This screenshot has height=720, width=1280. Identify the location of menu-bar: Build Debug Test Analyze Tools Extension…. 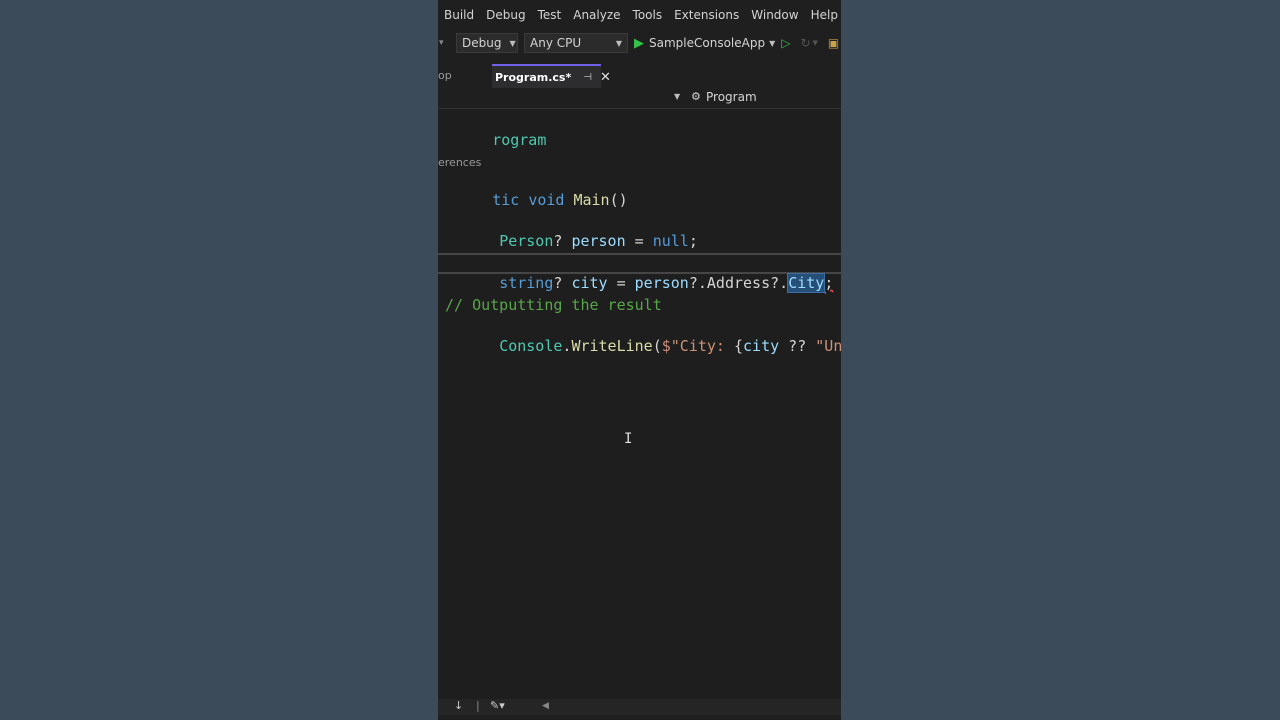
(639, 15).